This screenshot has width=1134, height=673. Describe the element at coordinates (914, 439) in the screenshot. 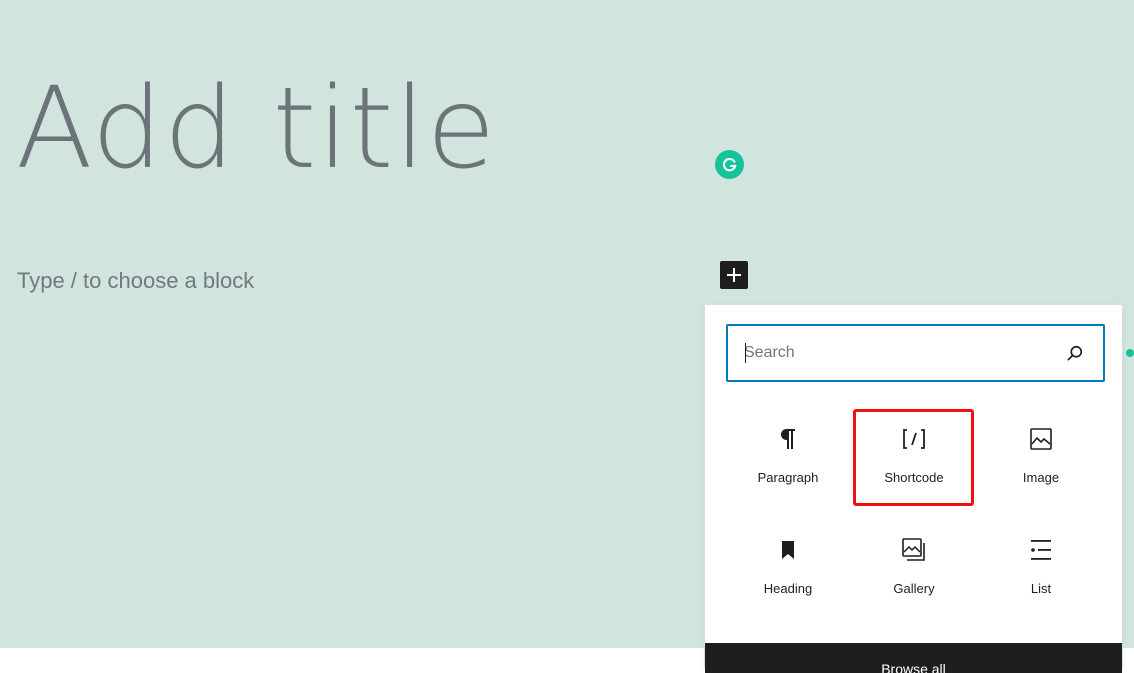

I see `shortcode-icon` at that location.